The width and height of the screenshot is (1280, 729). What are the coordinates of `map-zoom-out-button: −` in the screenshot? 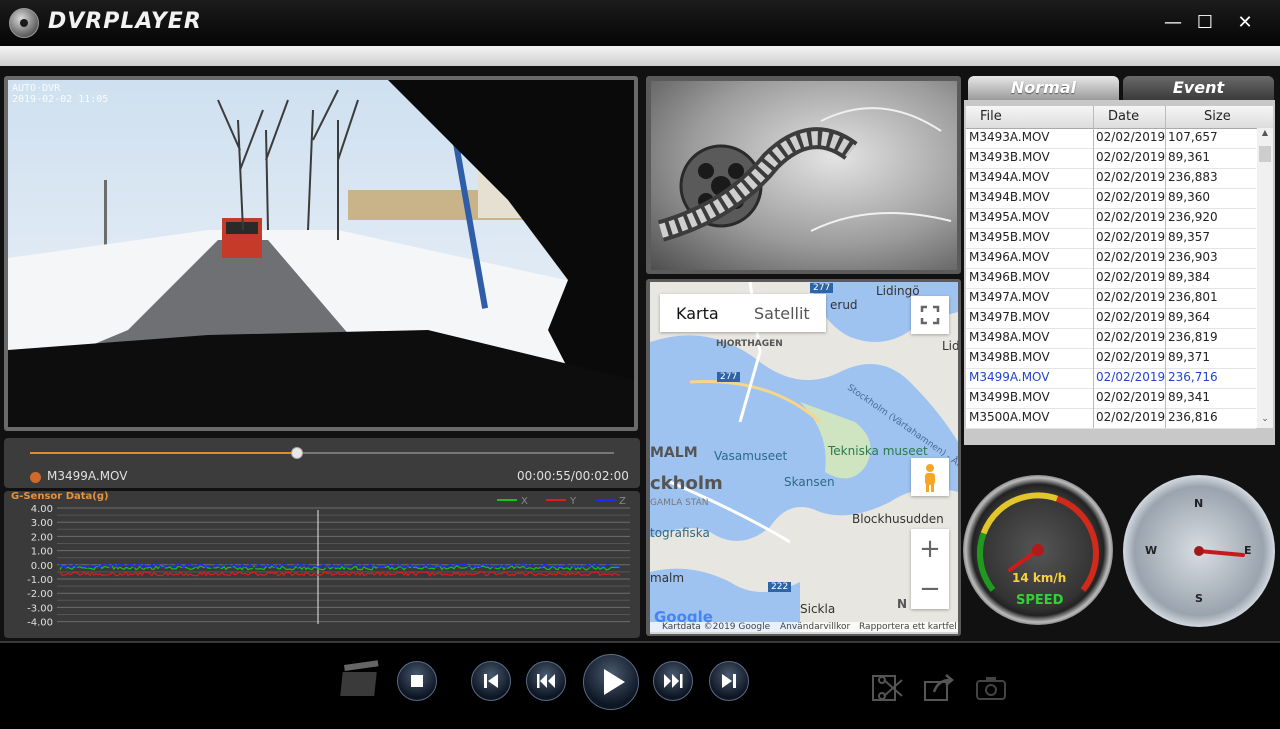 It's located at (930, 589).